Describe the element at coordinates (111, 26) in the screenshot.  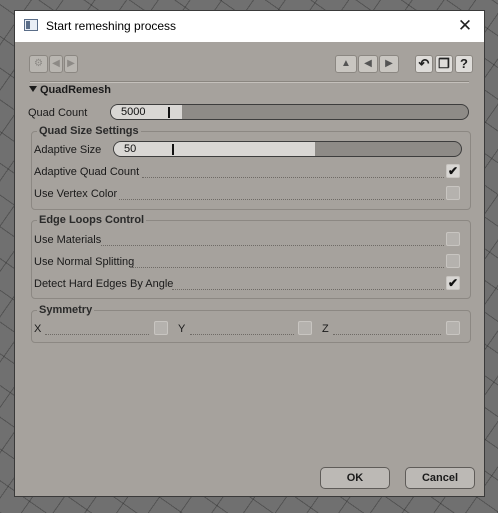
I see `window-title: Start remeshing process` at that location.